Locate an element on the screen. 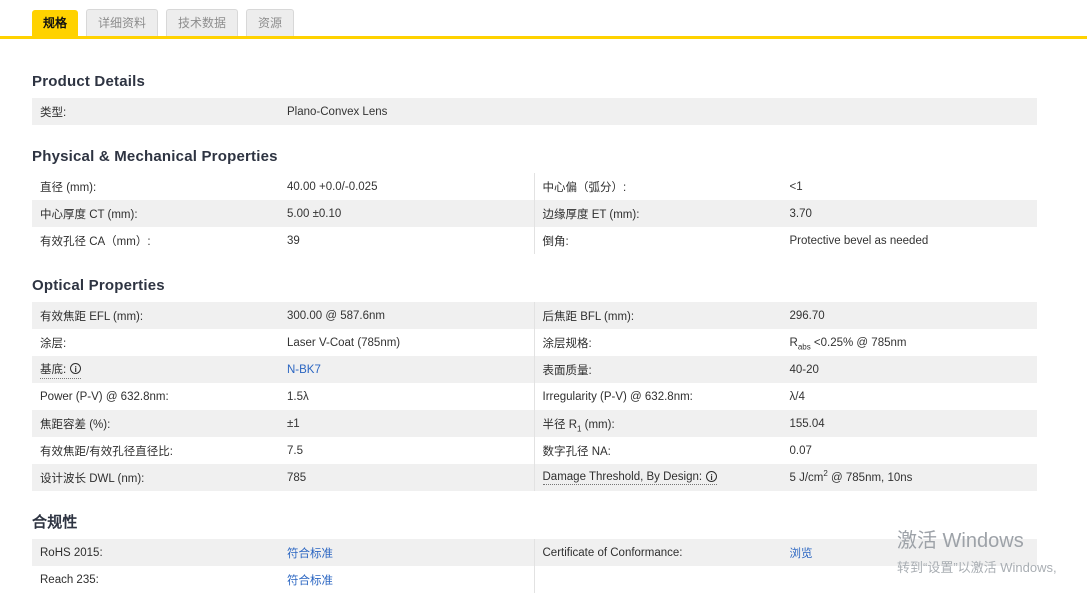 The image size is (1087, 605). spec-value: 39 is located at coordinates (293, 240).